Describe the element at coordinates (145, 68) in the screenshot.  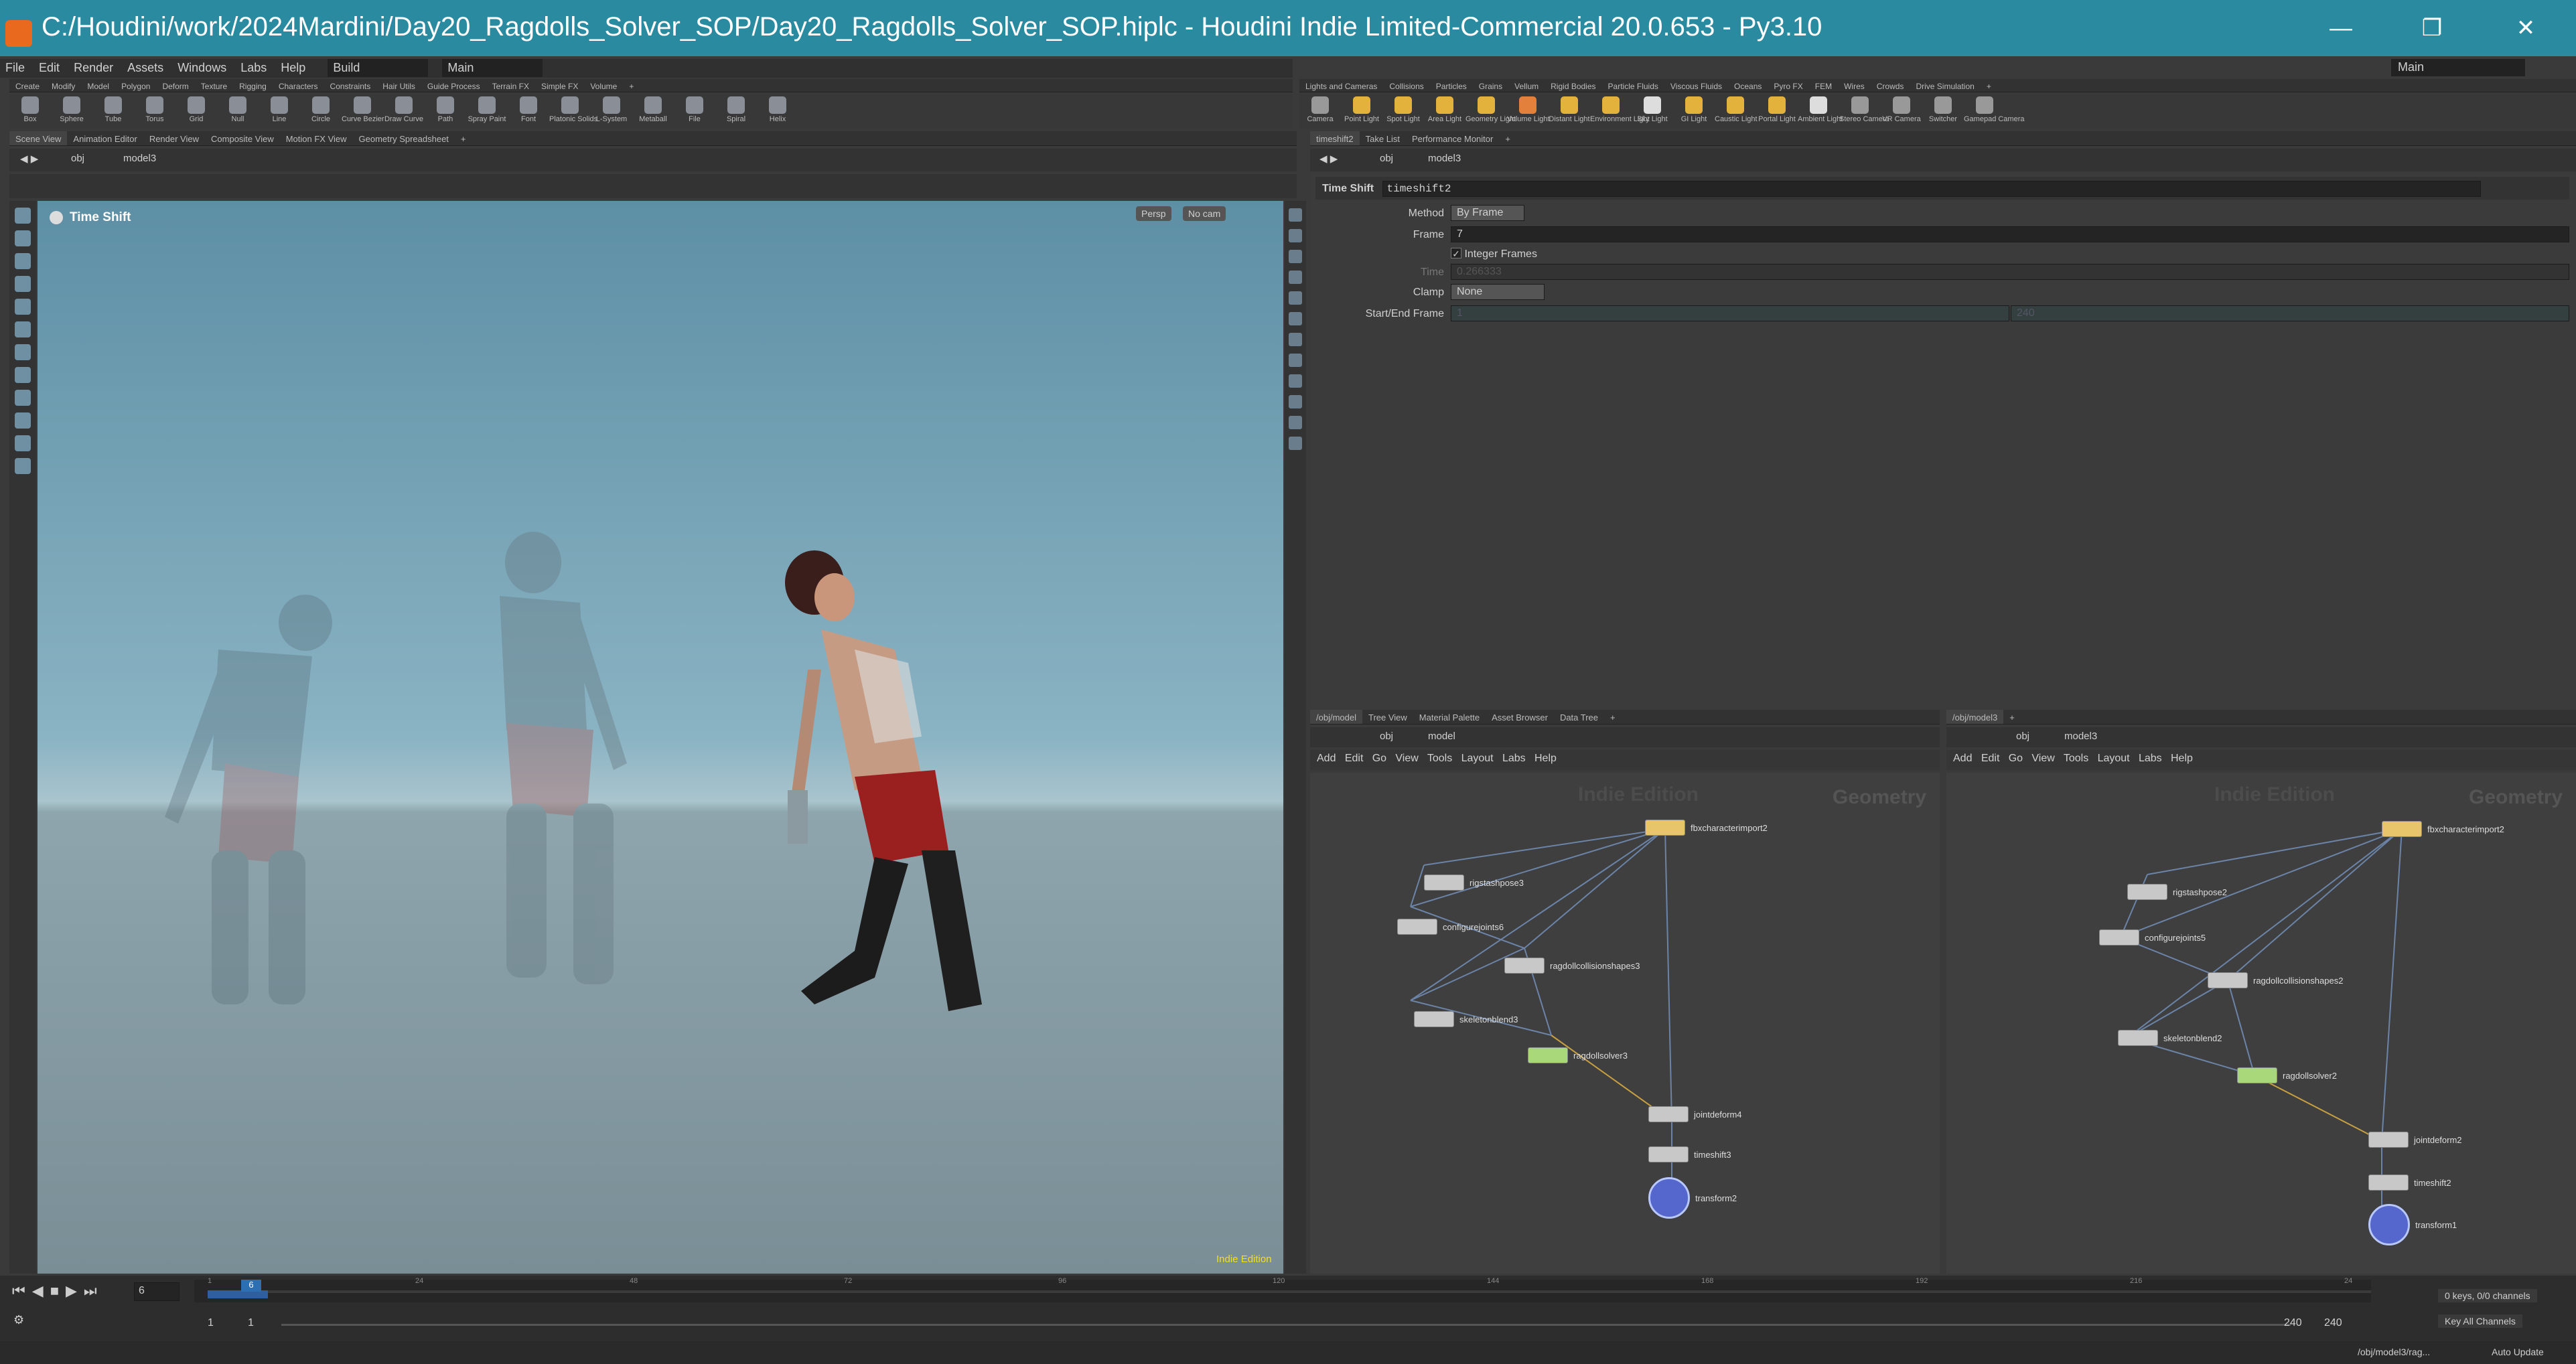
I see `menu-assets: Assets` at that location.